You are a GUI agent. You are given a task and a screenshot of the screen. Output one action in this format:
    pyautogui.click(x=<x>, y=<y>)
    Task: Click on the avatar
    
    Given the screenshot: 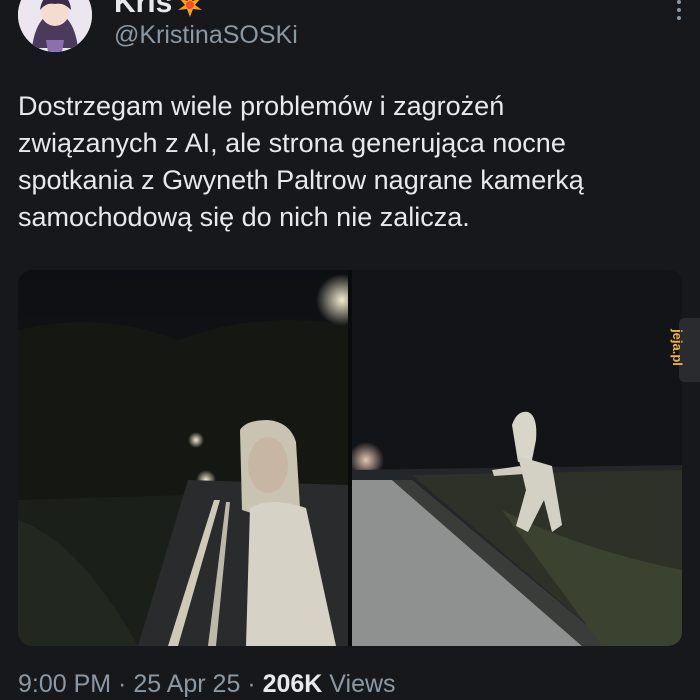 What is the action you would take?
    pyautogui.click(x=55, y=26)
    